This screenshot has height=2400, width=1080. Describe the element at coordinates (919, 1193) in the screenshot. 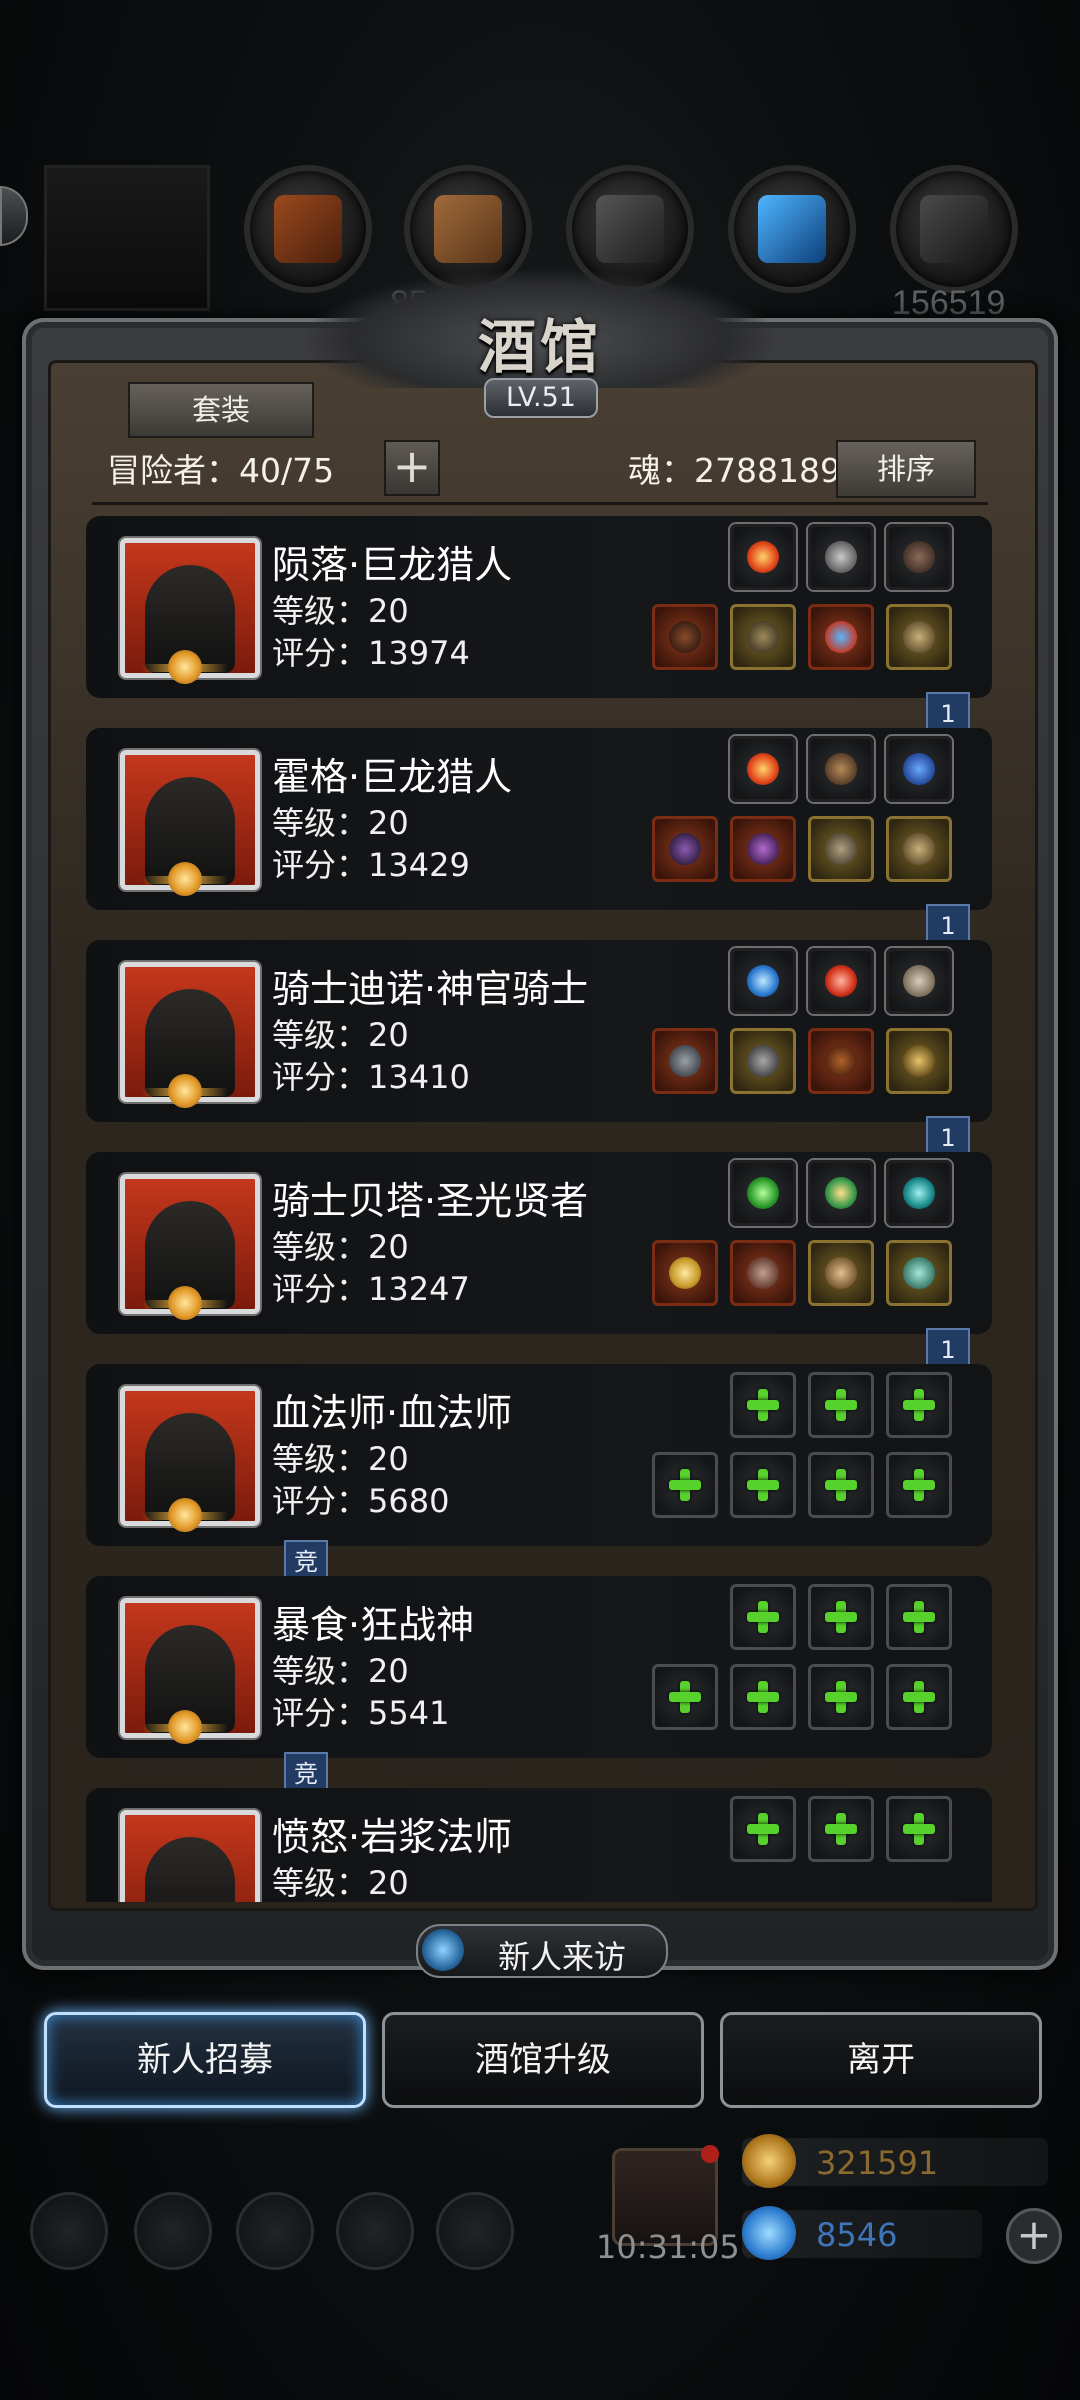

I see `equip-slot-teal-stone` at that location.